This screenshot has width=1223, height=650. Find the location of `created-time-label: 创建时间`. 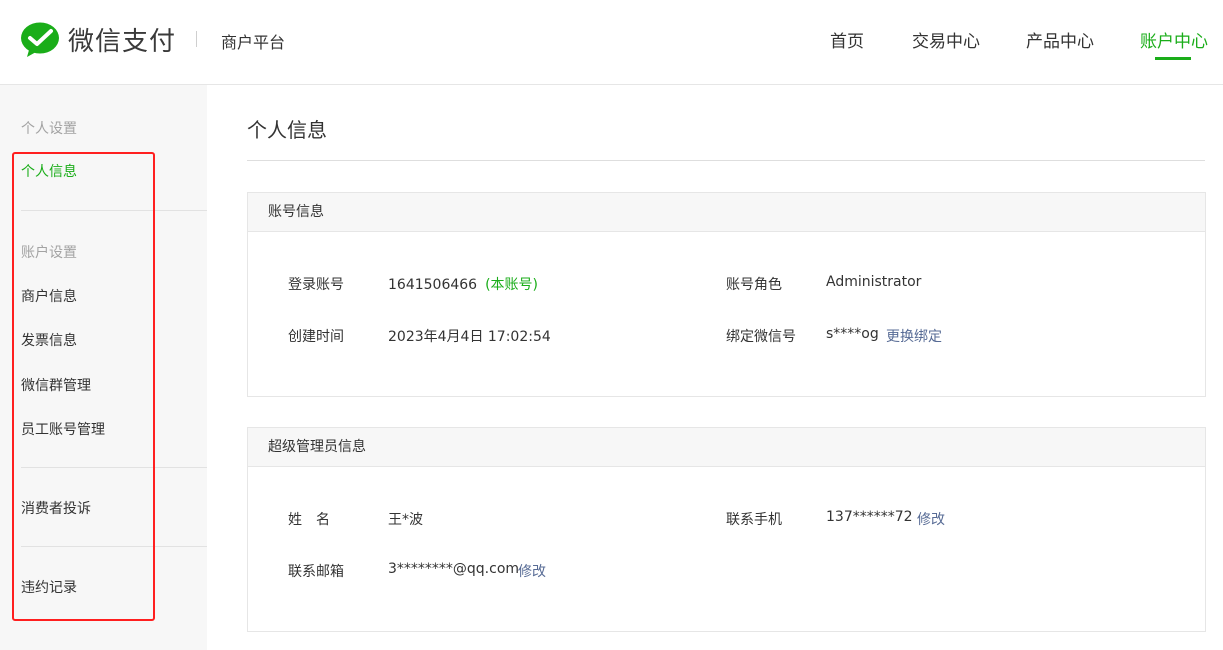

created-time-label: 创建时间 is located at coordinates (316, 337).